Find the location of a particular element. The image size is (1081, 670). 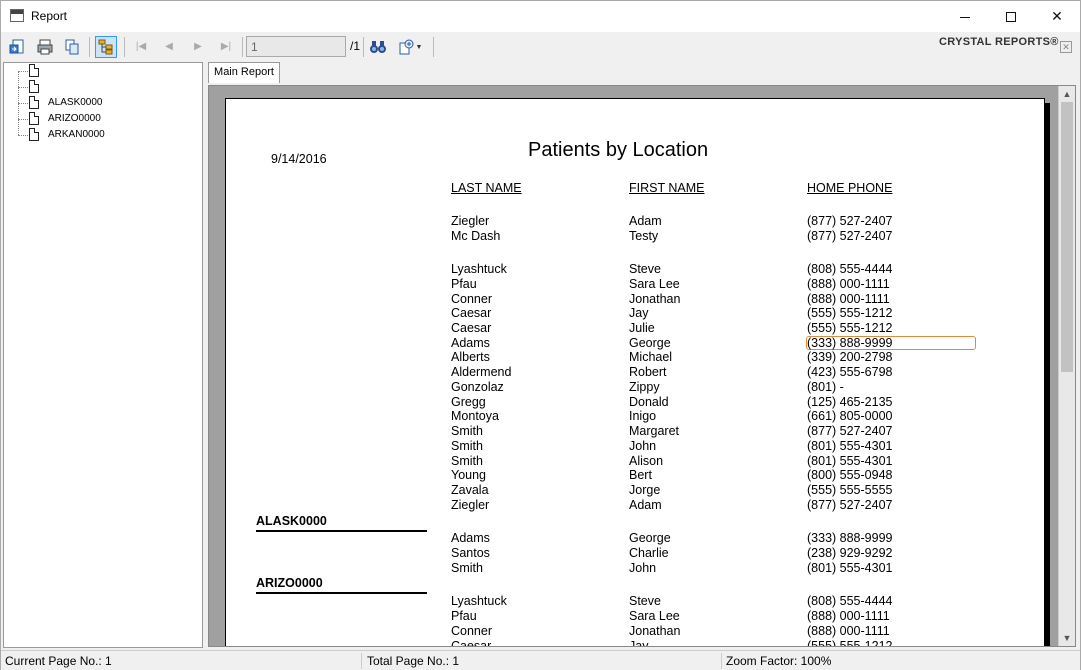

zoom-button: ▼ is located at coordinates (410, 47).